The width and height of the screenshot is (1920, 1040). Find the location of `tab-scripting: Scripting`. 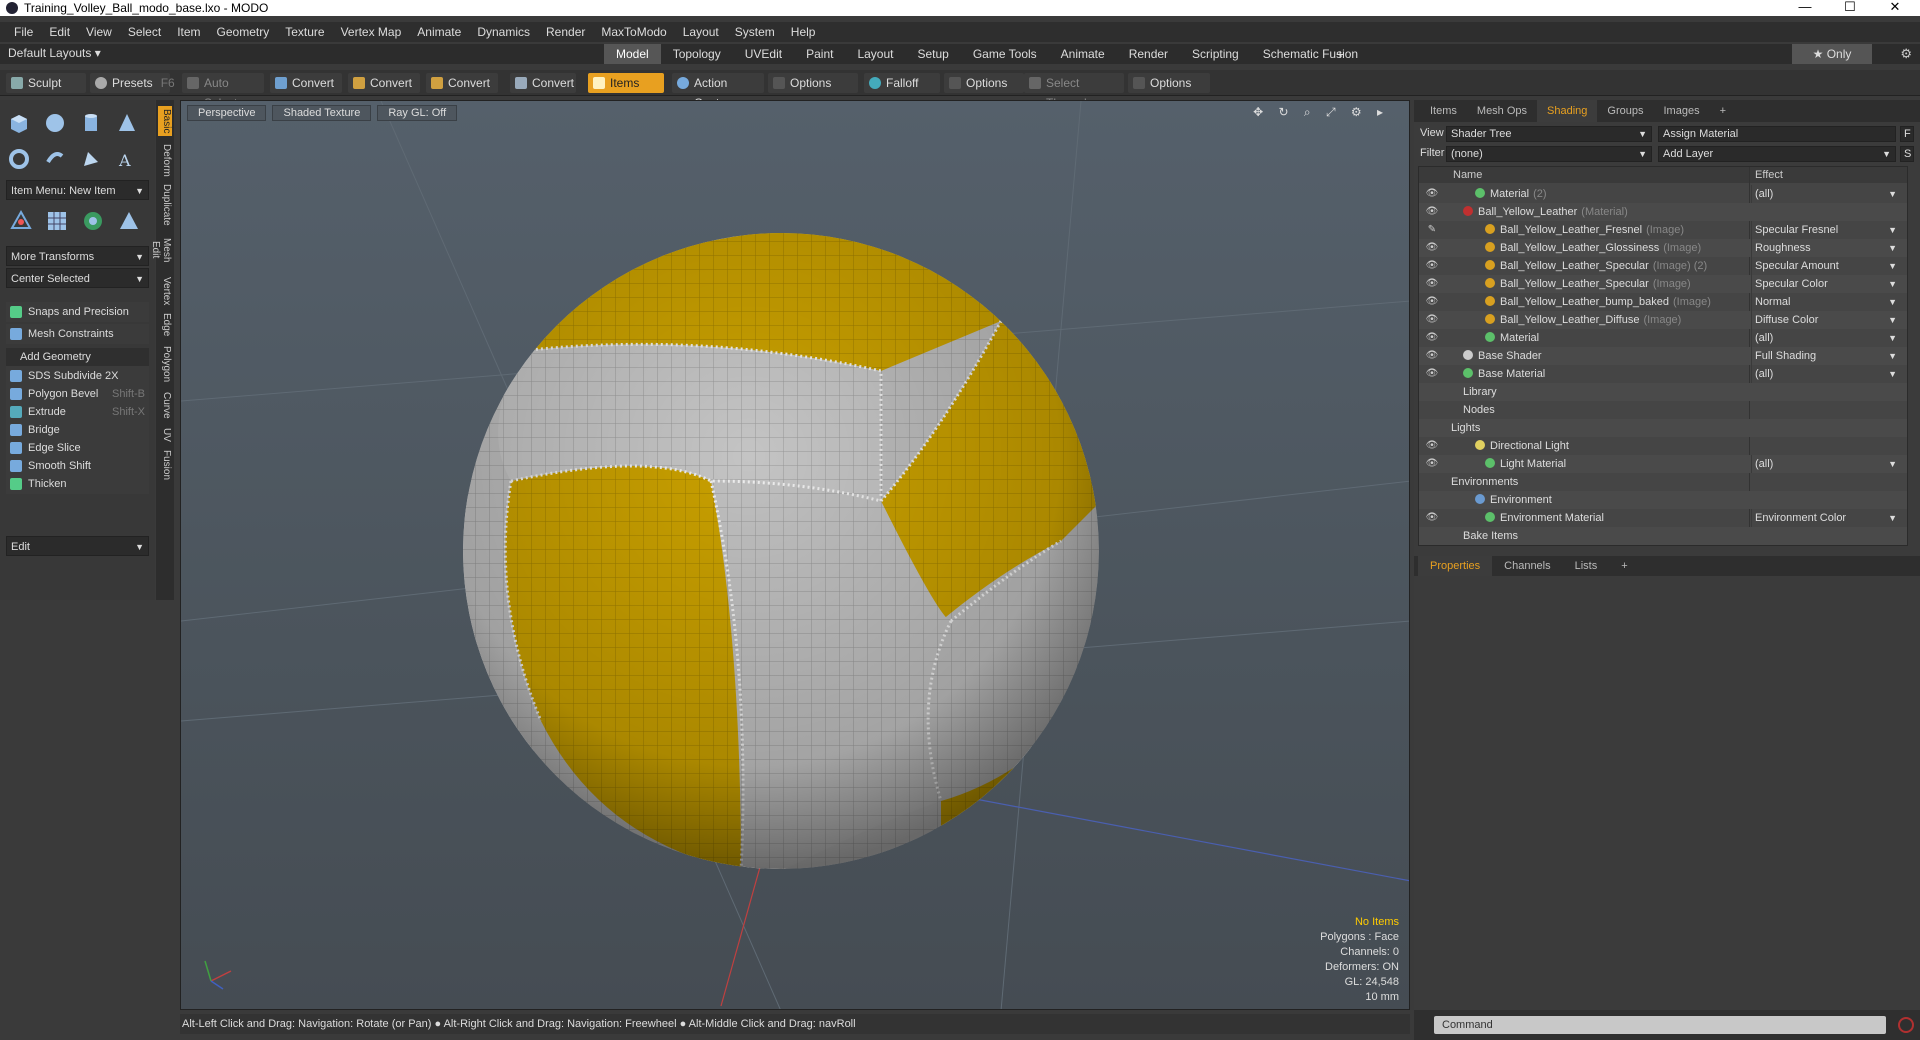

tab-scripting: Scripting is located at coordinates (1215, 54).